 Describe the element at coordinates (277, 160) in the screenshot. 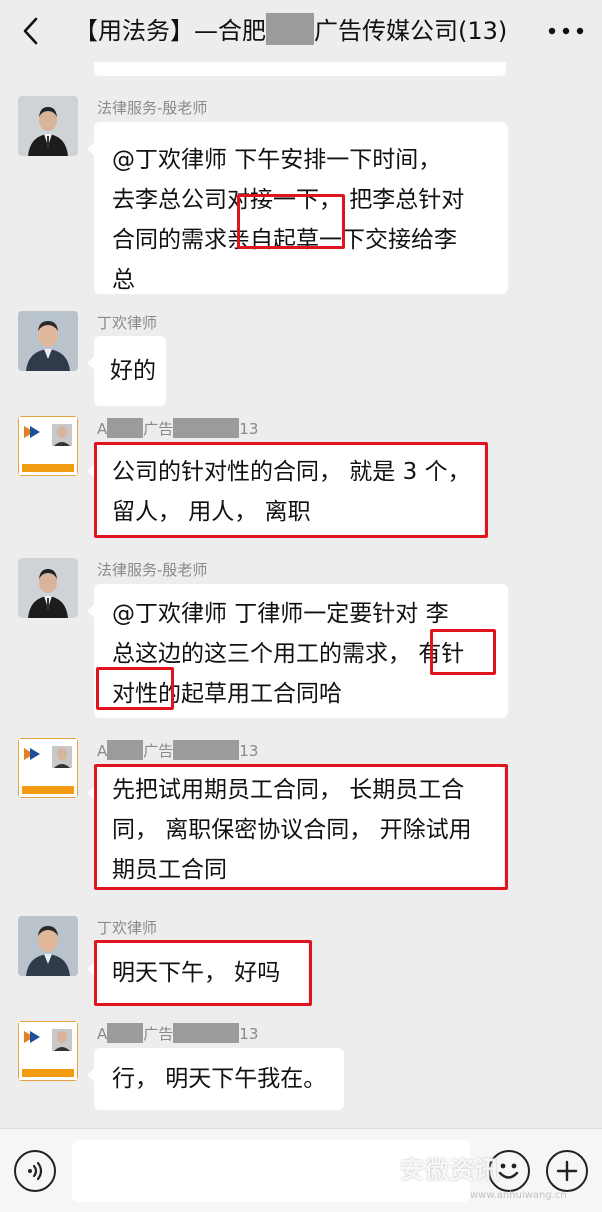

I see `message-text-line: @丁欢律师 下午安排一下时间，` at that location.